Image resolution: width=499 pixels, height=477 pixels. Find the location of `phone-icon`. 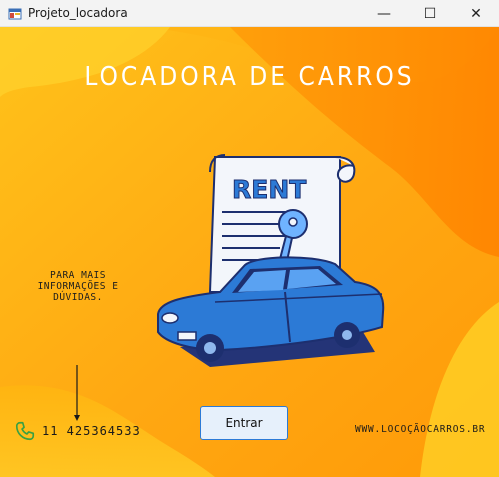

phone-icon is located at coordinates (25, 431).